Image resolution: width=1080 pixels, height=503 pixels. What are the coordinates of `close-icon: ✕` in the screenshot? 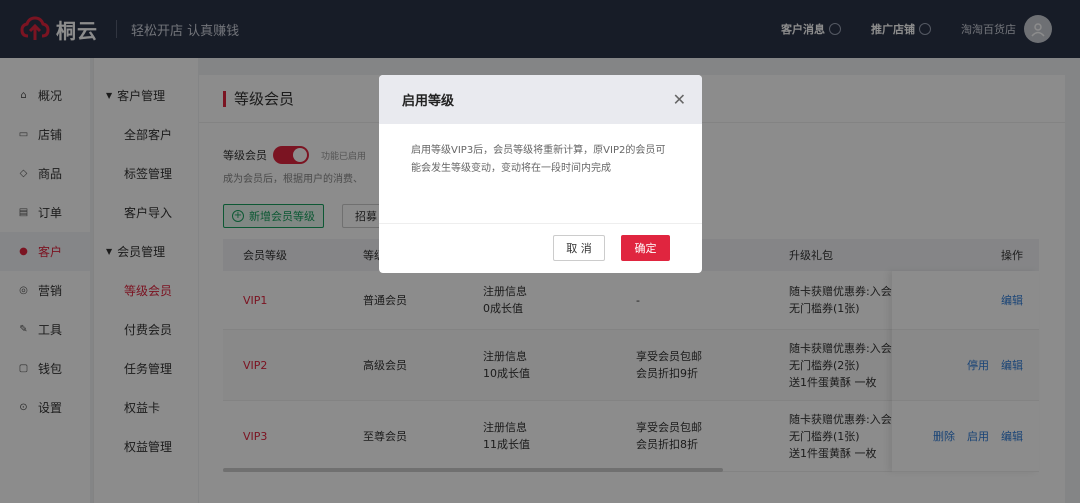 It's located at (679, 99).